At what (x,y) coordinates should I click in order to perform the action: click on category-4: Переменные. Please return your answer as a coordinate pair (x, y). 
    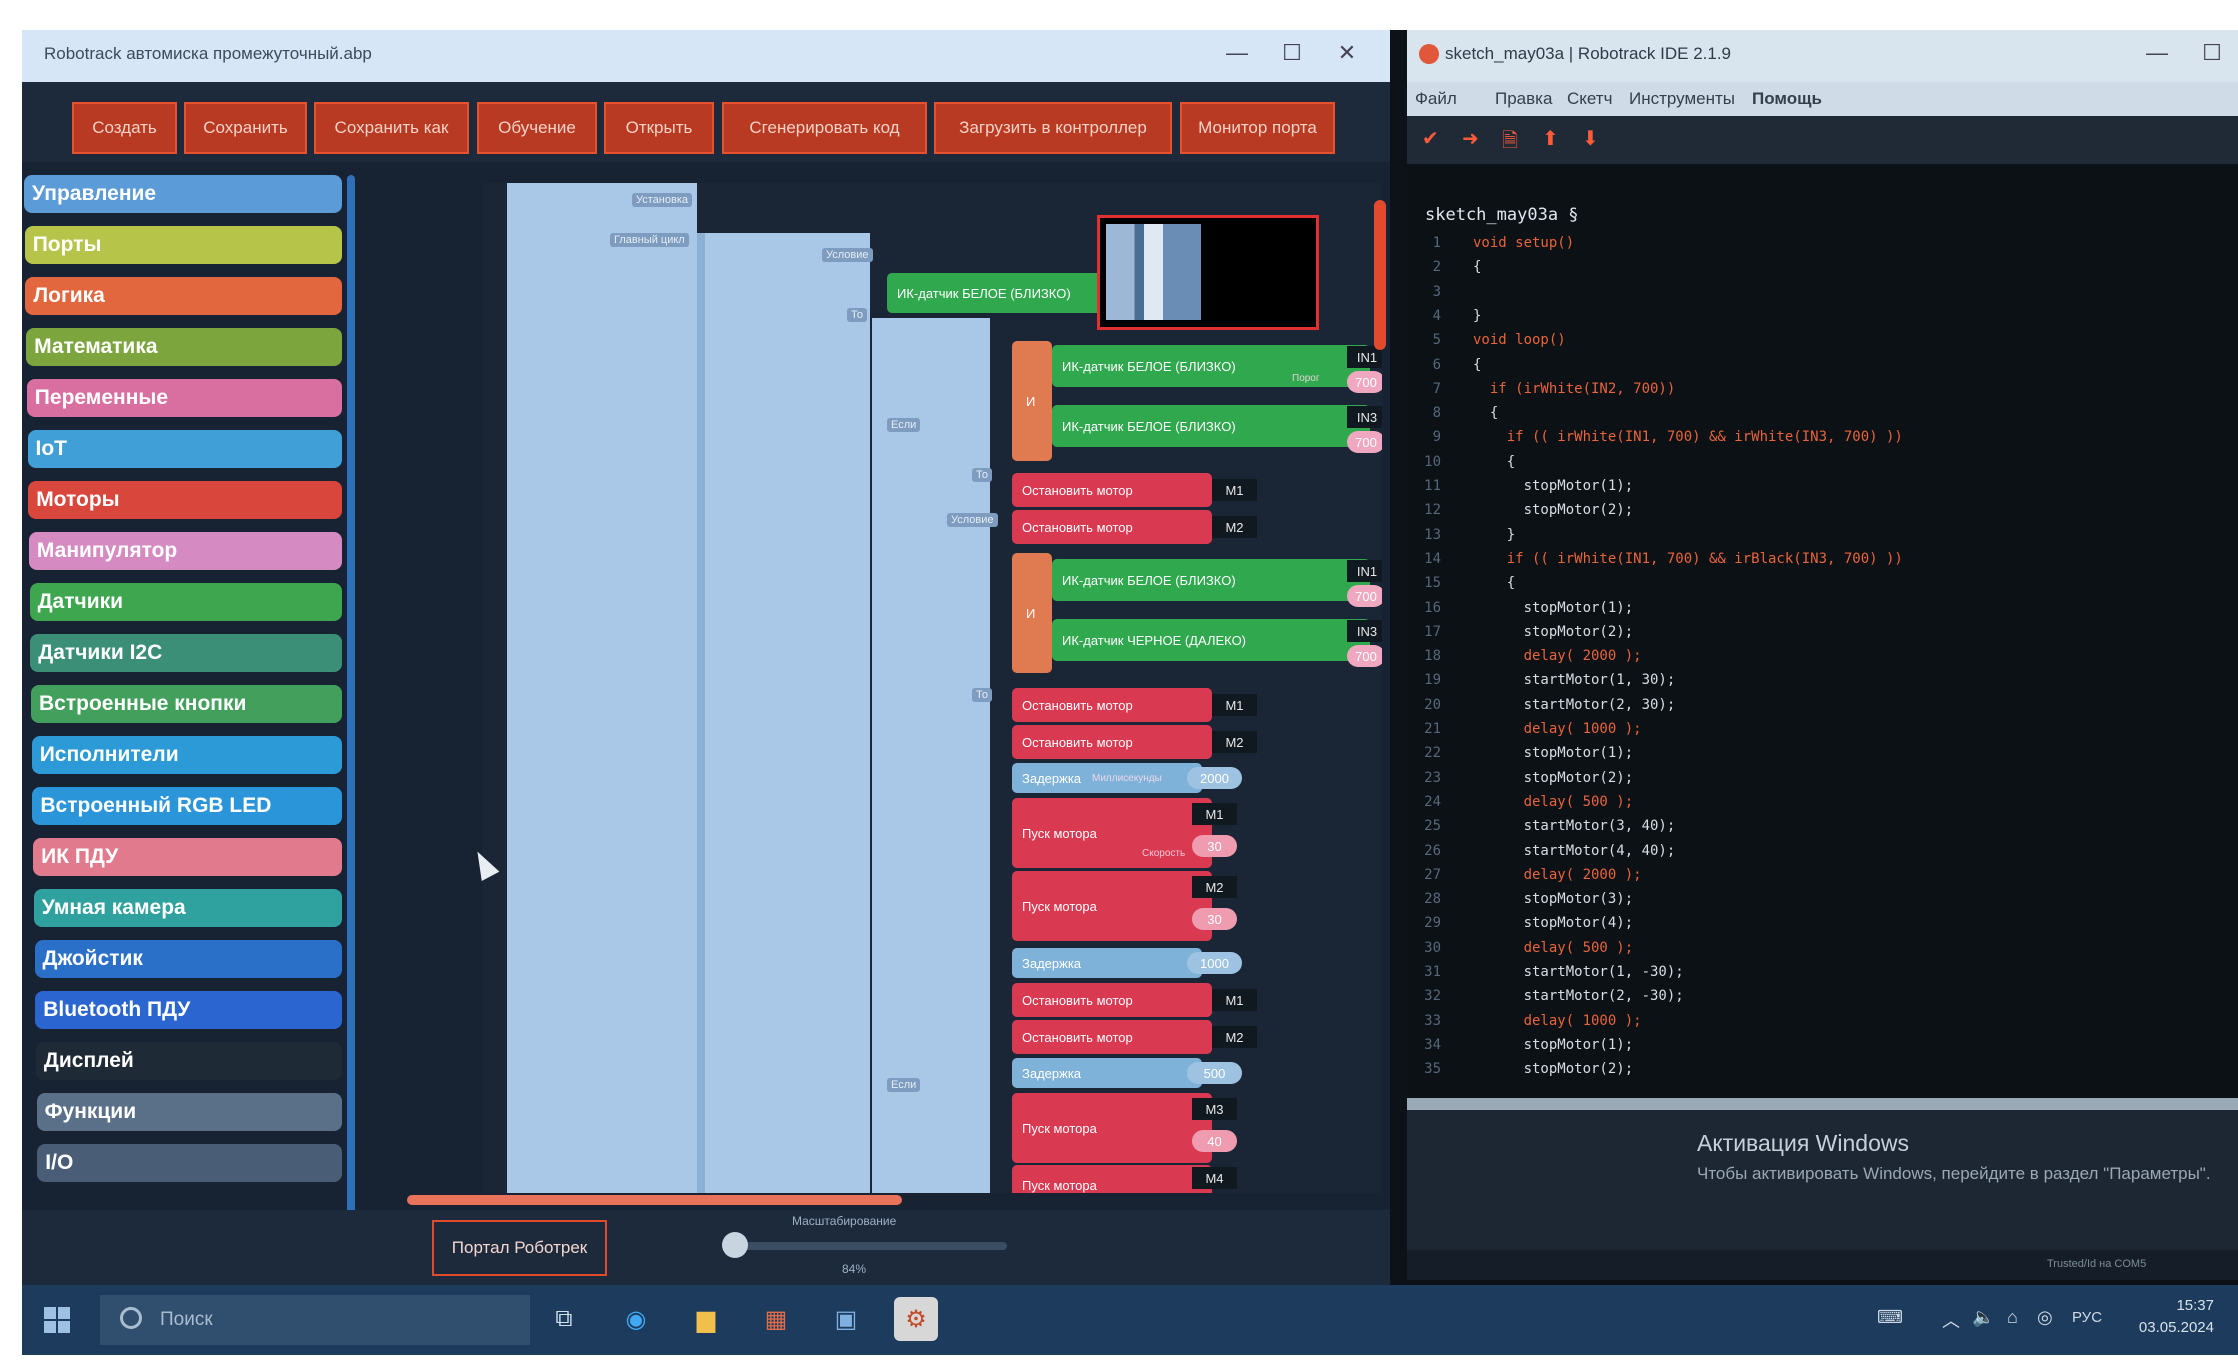
    Looking at the image, I should click on (184, 398).